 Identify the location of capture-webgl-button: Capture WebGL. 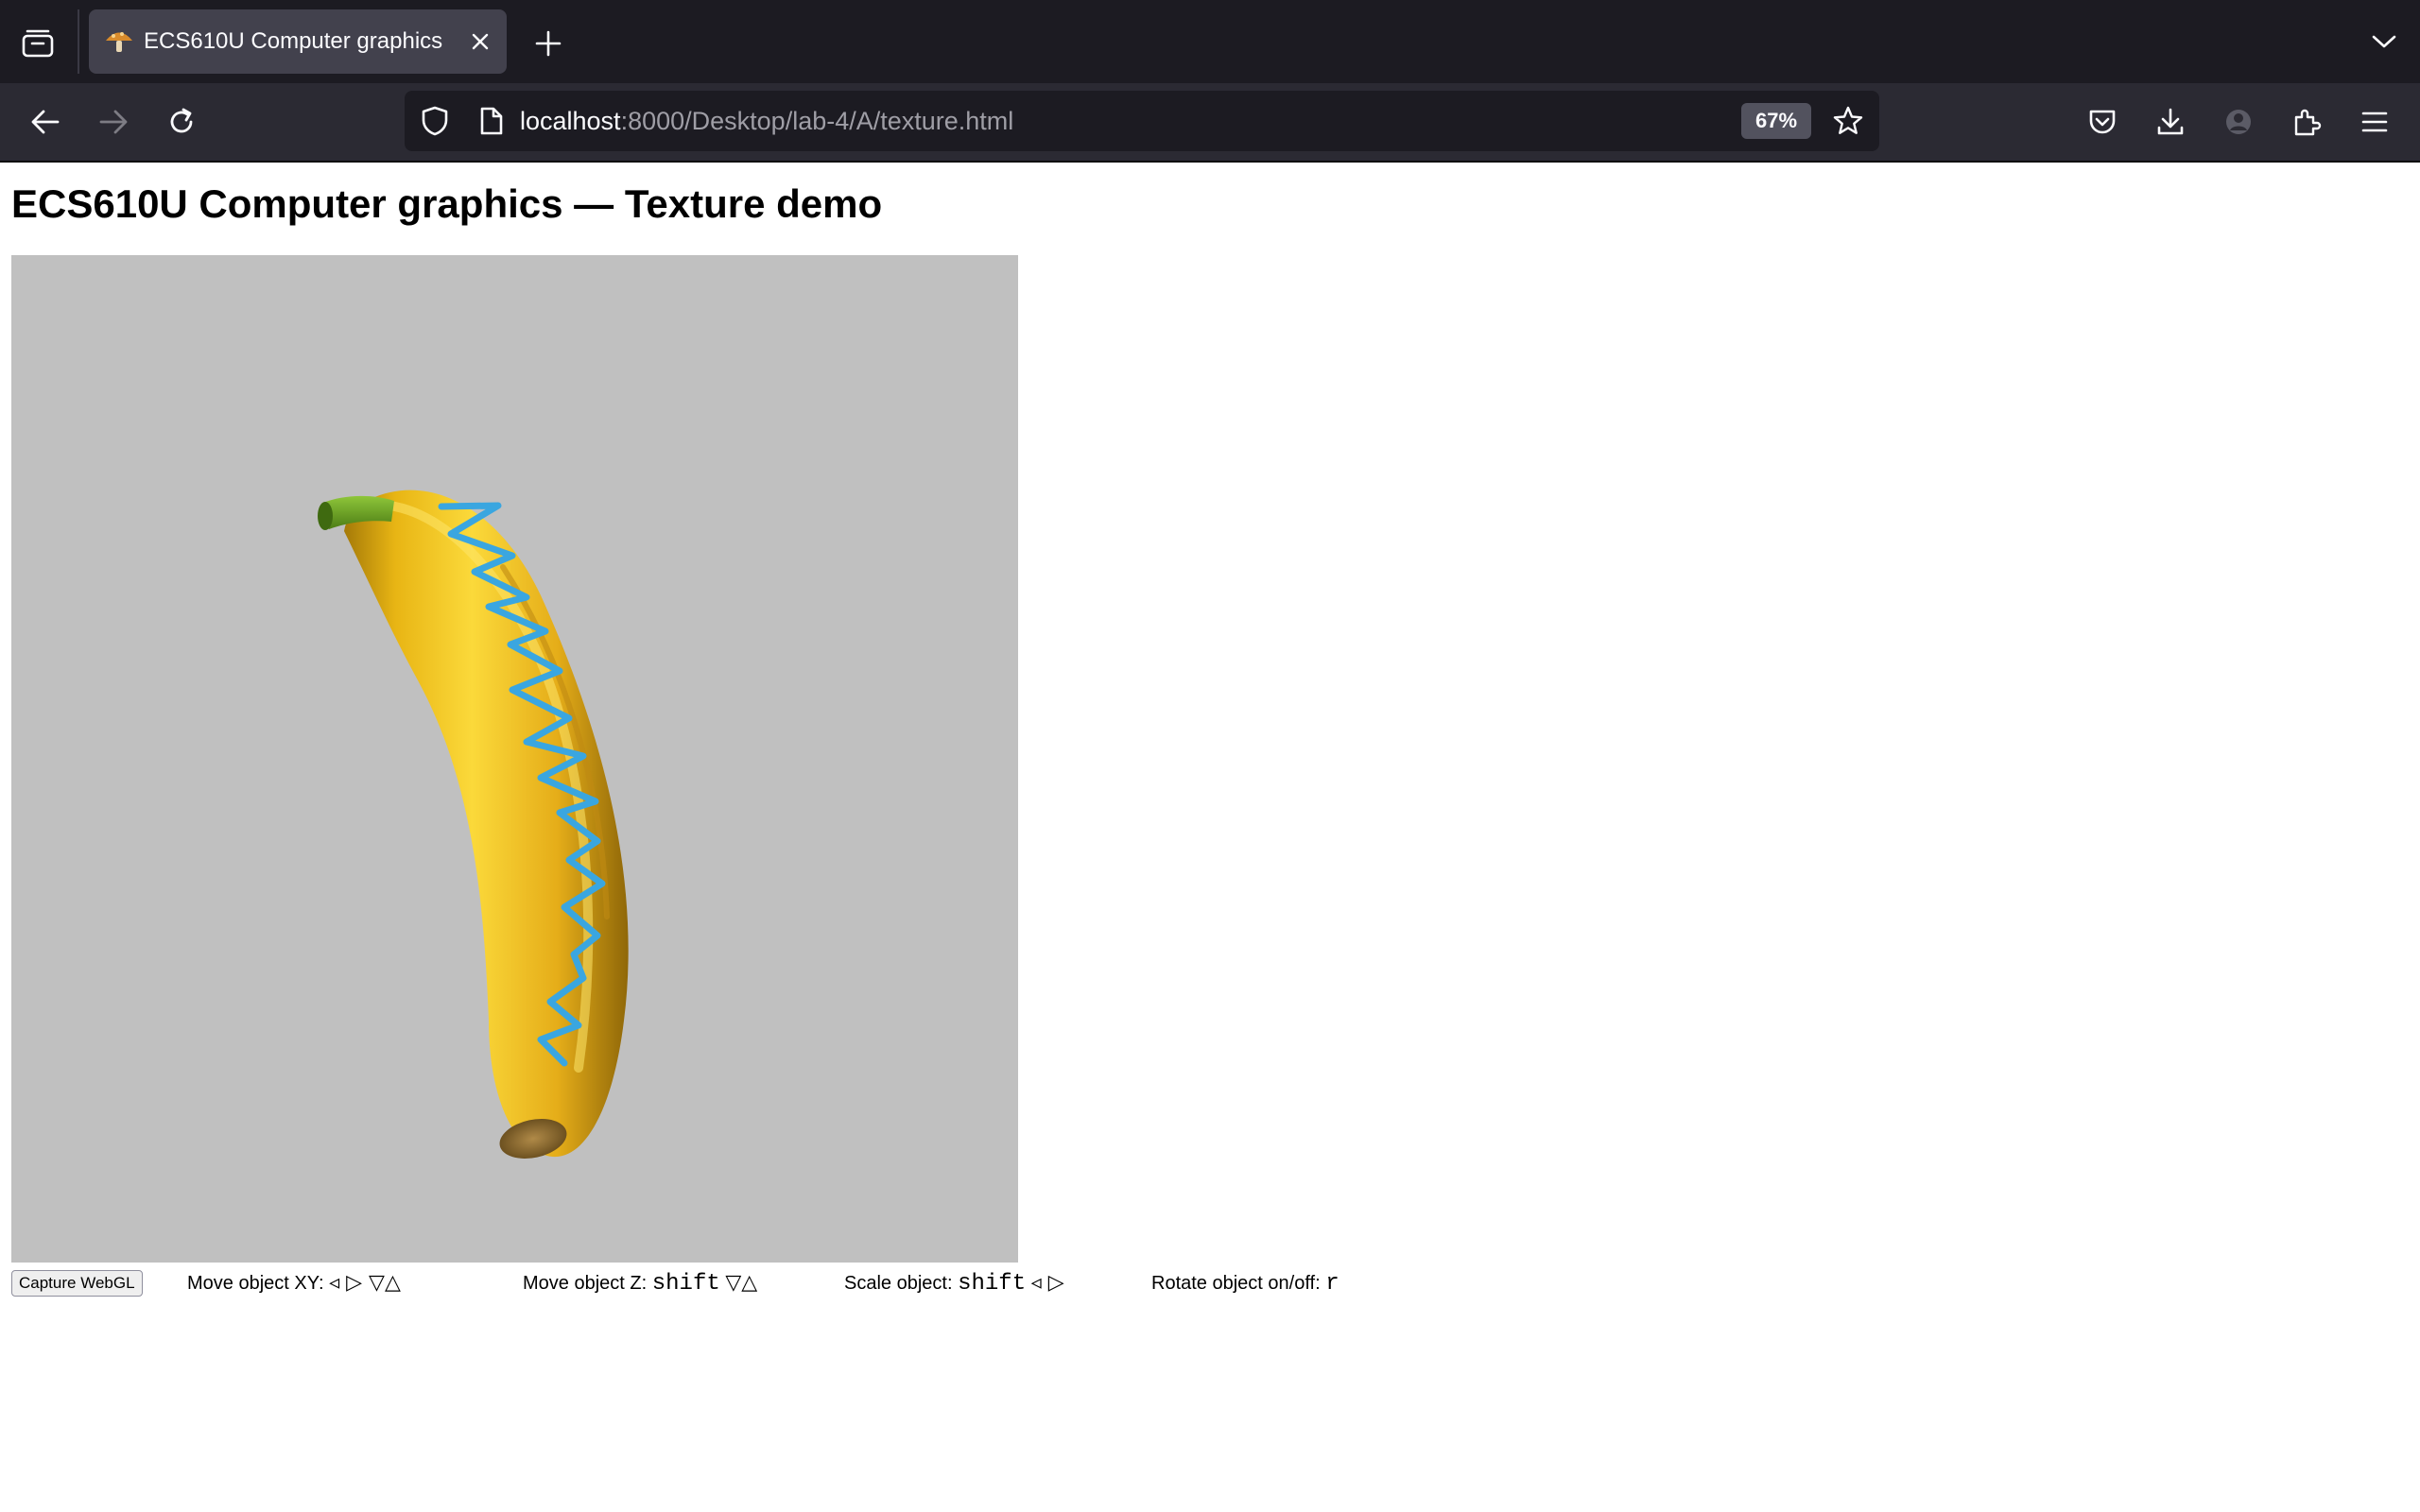
(77, 1283).